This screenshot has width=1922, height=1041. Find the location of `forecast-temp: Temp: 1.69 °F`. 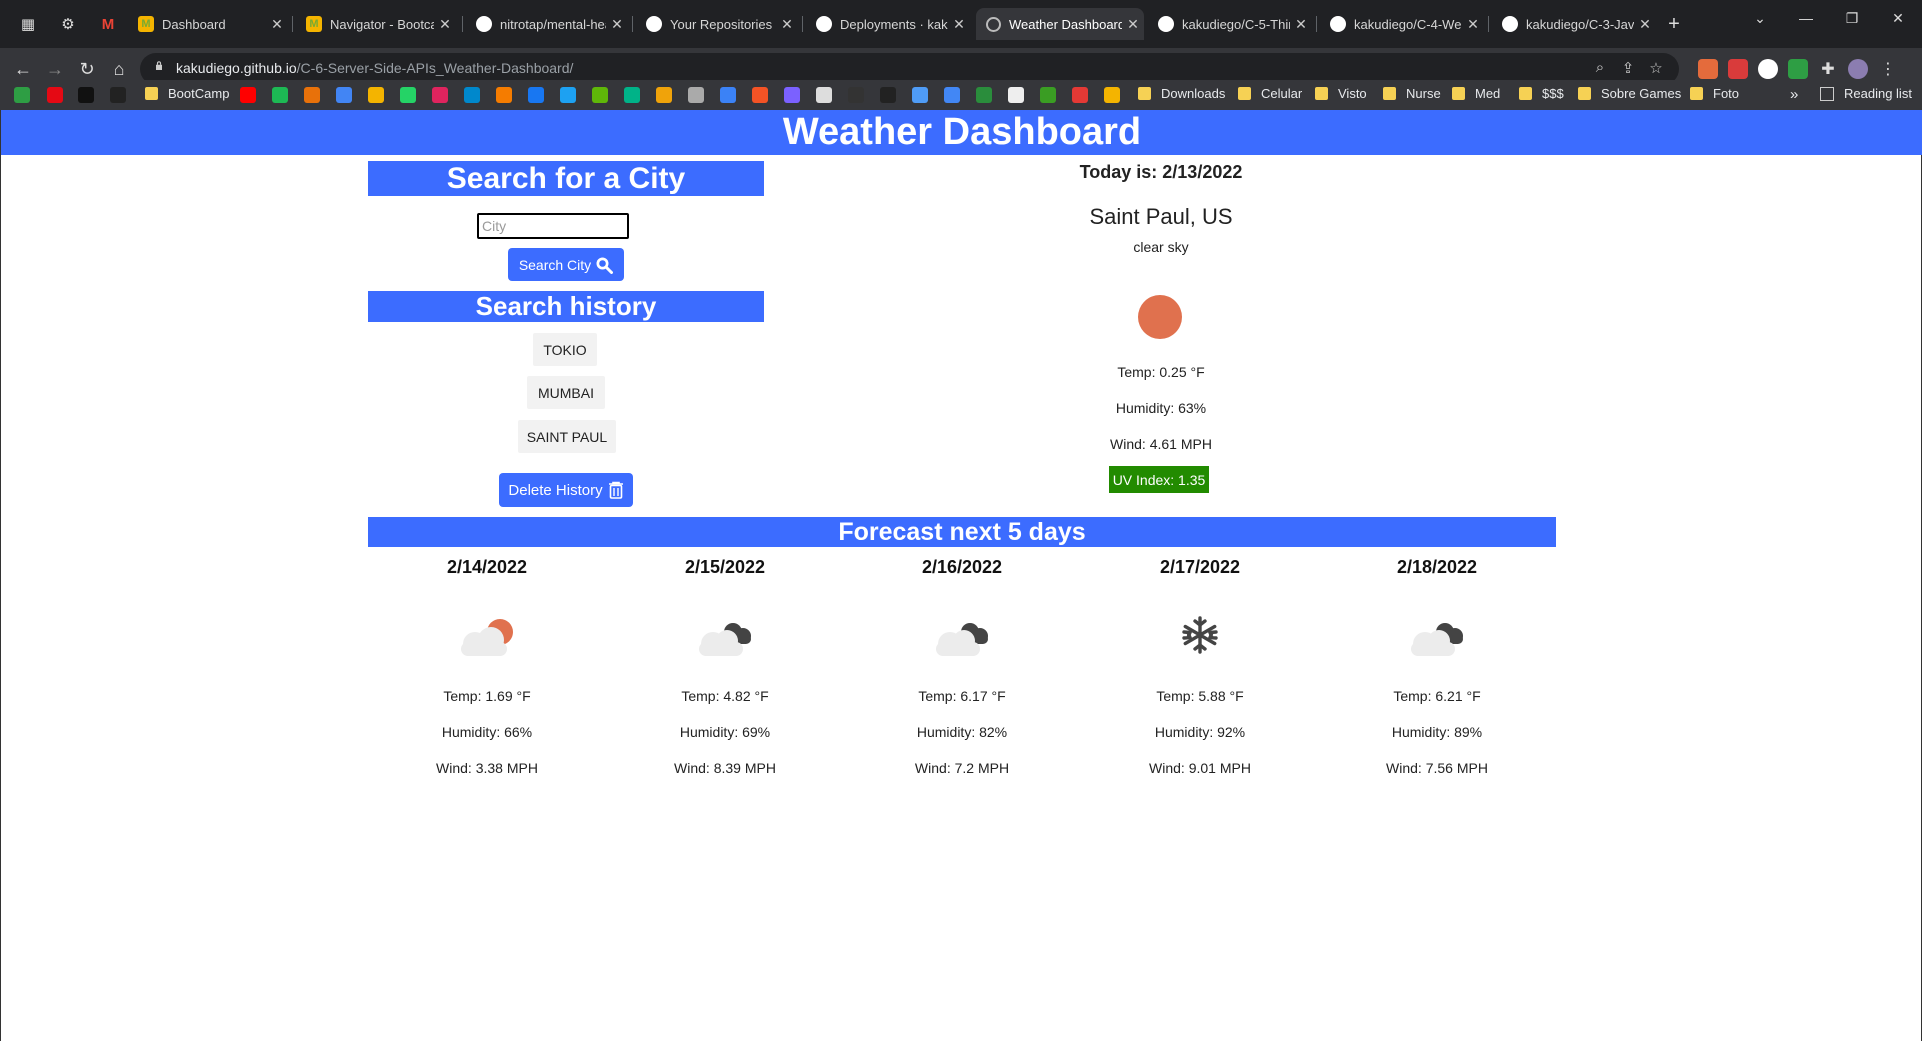

forecast-temp: Temp: 1.69 °F is located at coordinates (487, 696).